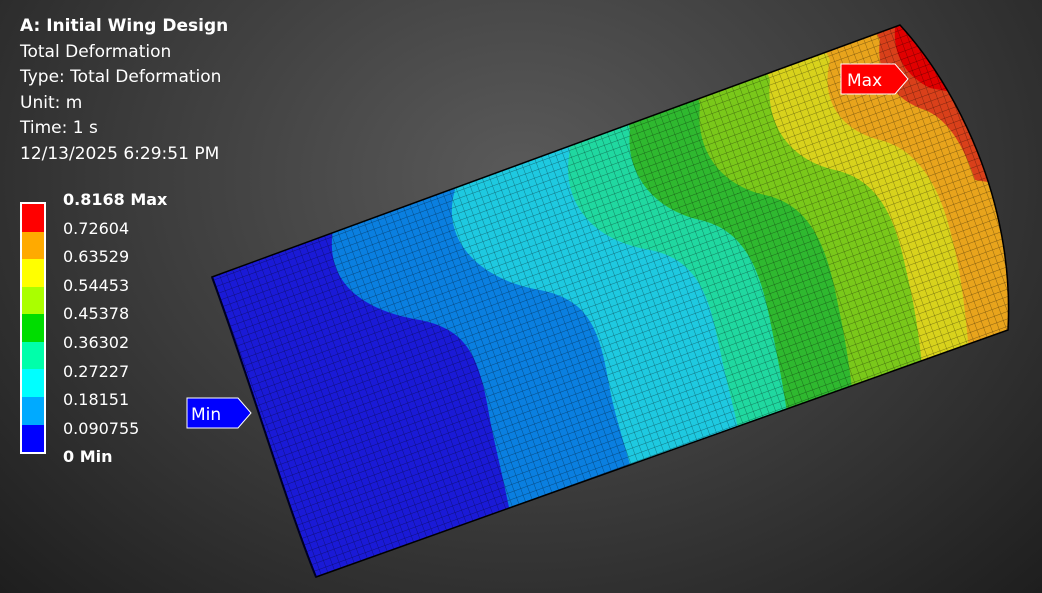  I want to click on max-probe: Max, so click(874, 79).